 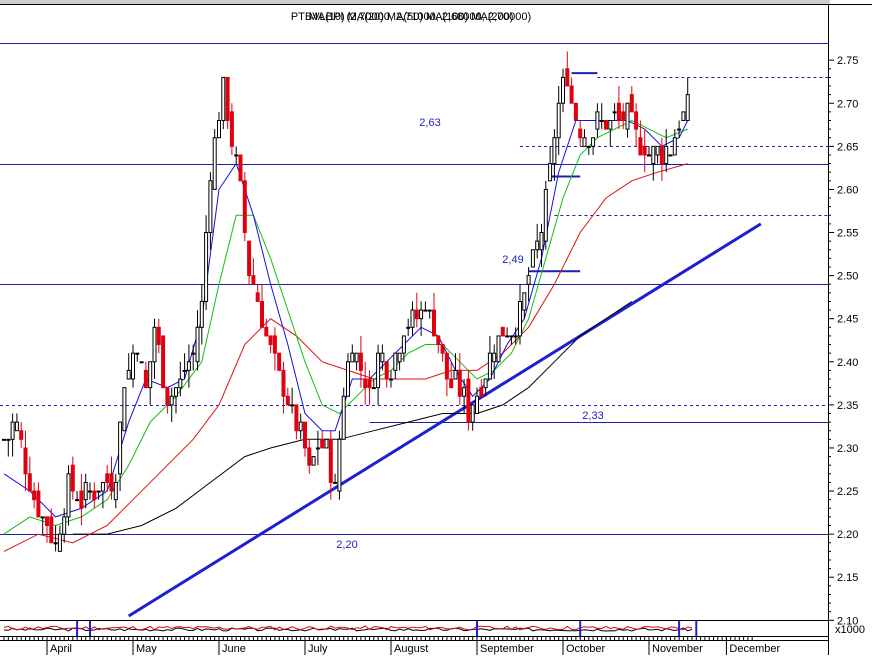 What do you see at coordinates (318, 649) in the screenshot?
I see `month-label: July` at bounding box center [318, 649].